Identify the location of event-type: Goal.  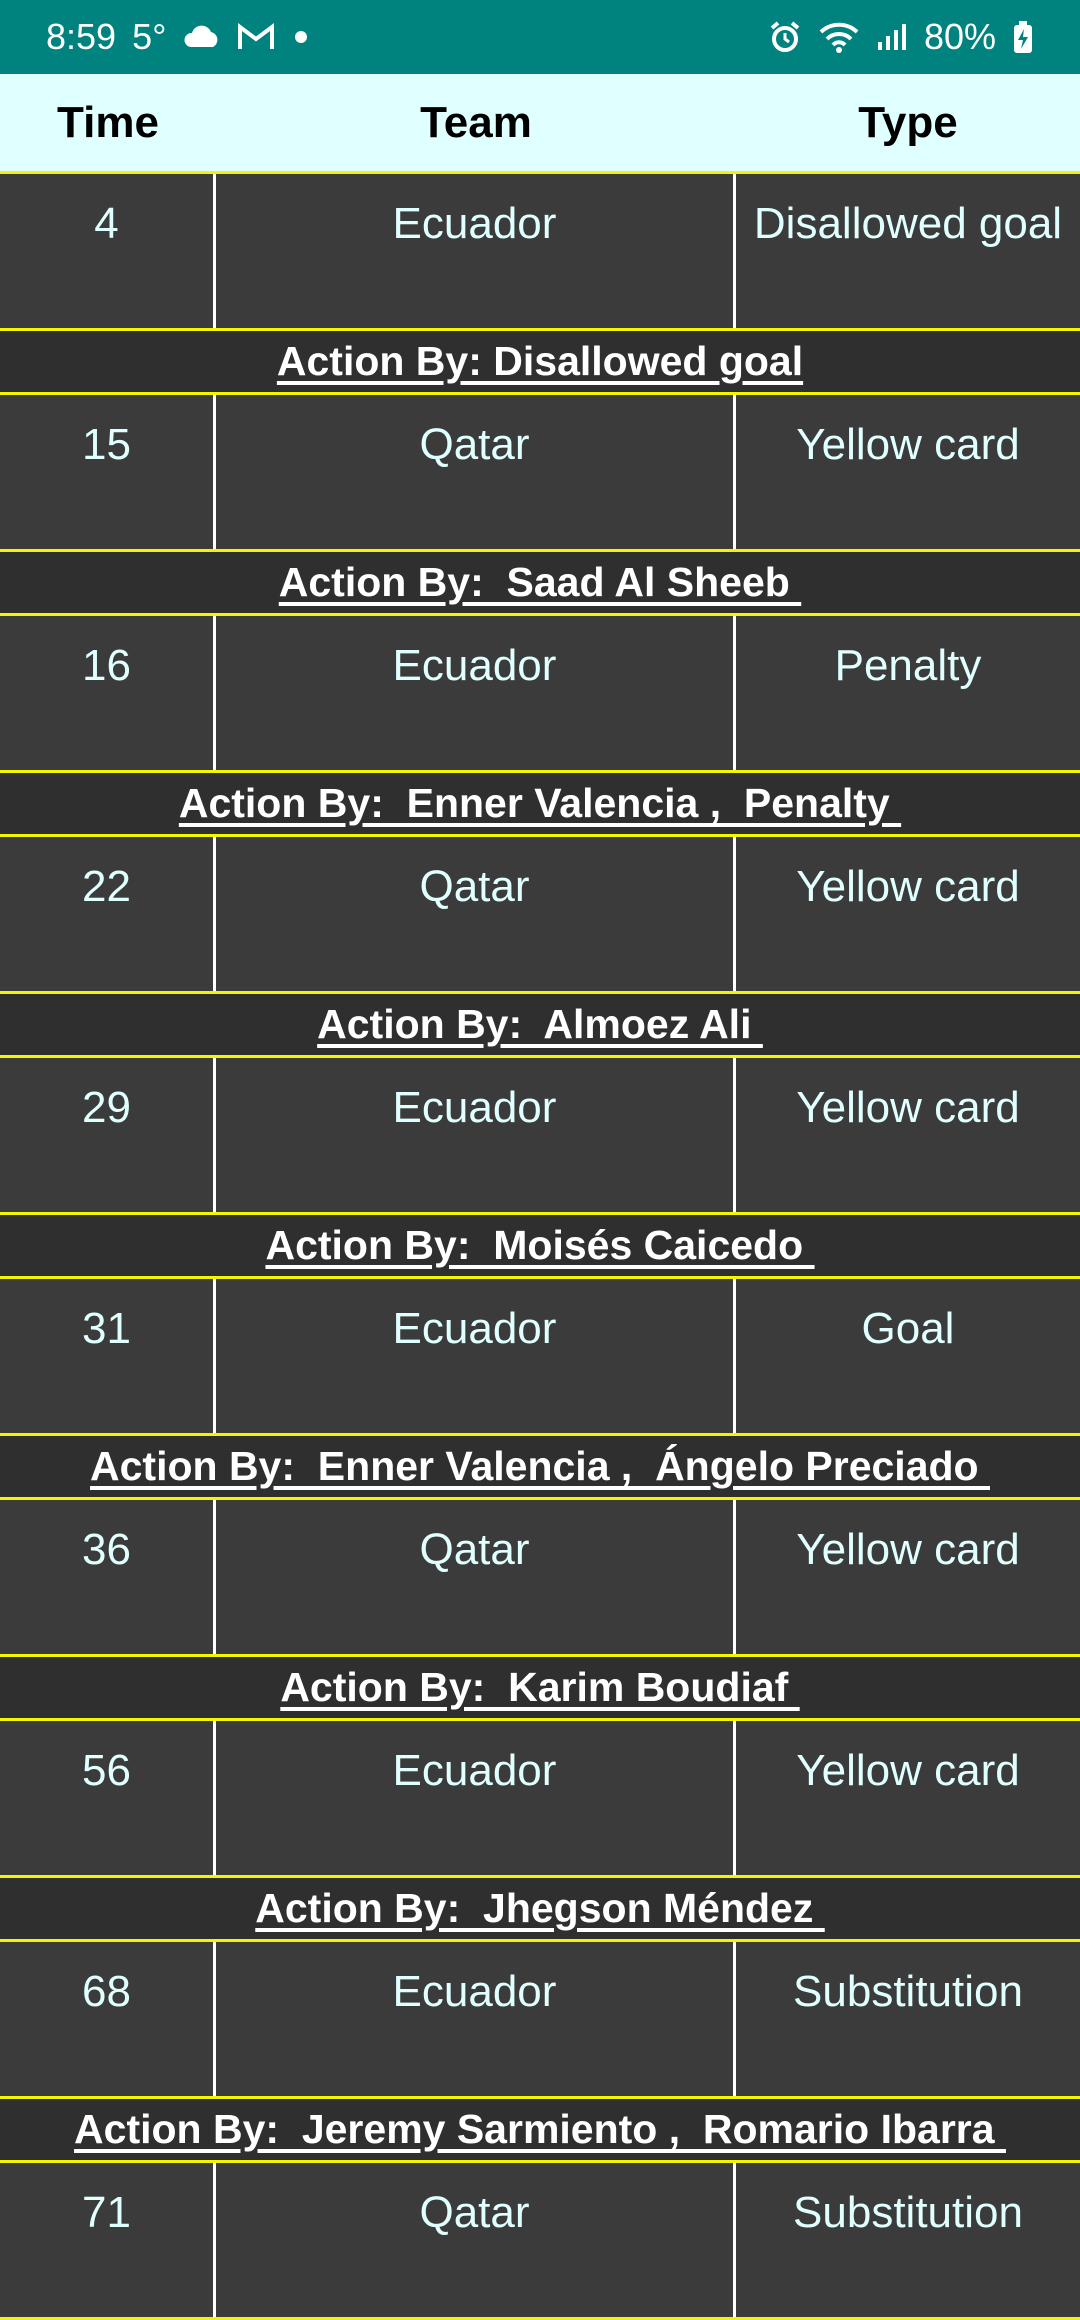
(908, 1328).